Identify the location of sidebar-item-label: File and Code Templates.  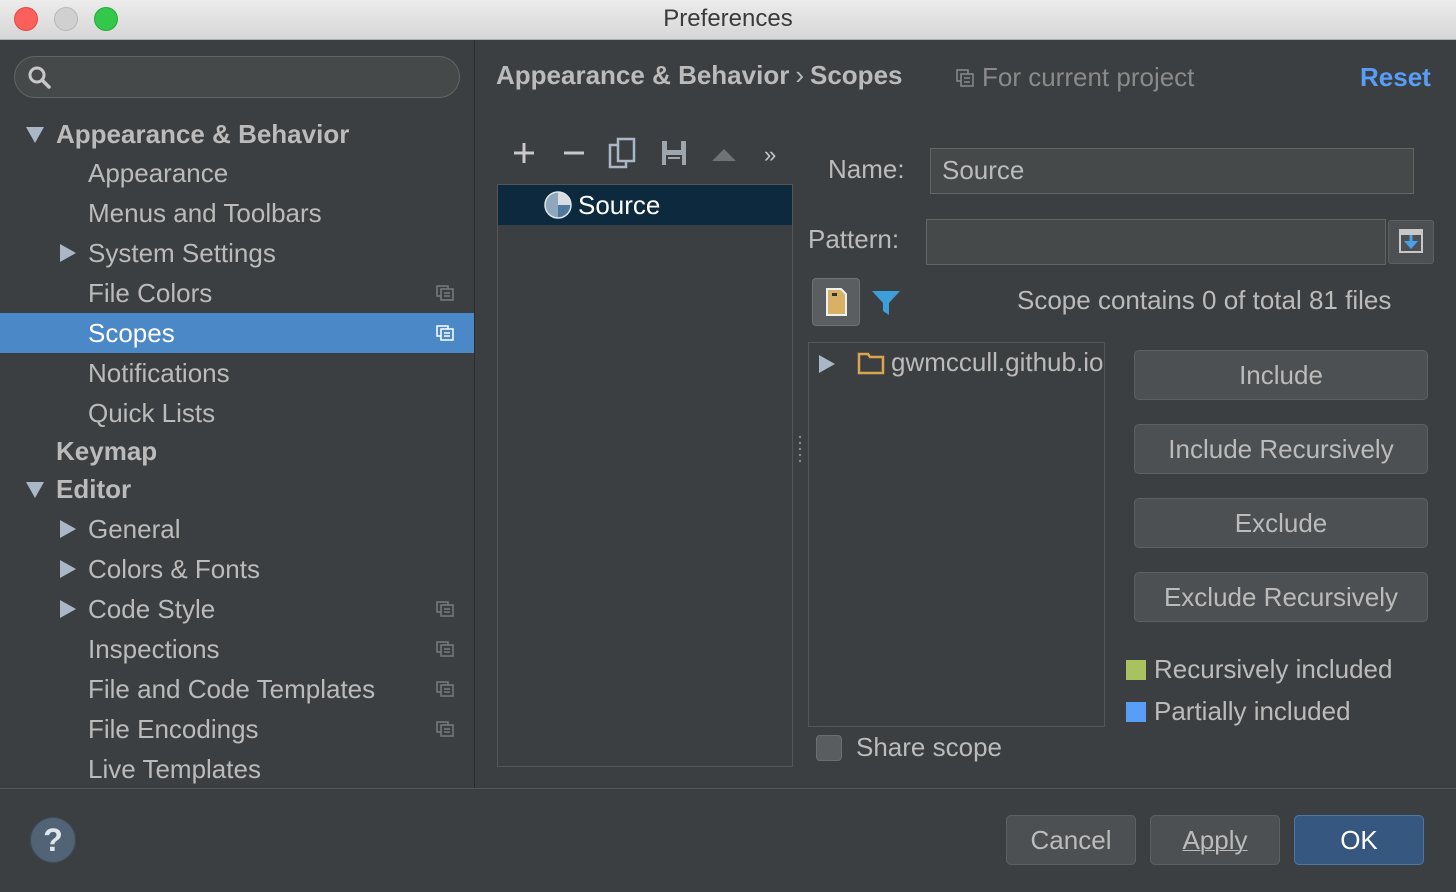
(232, 689).